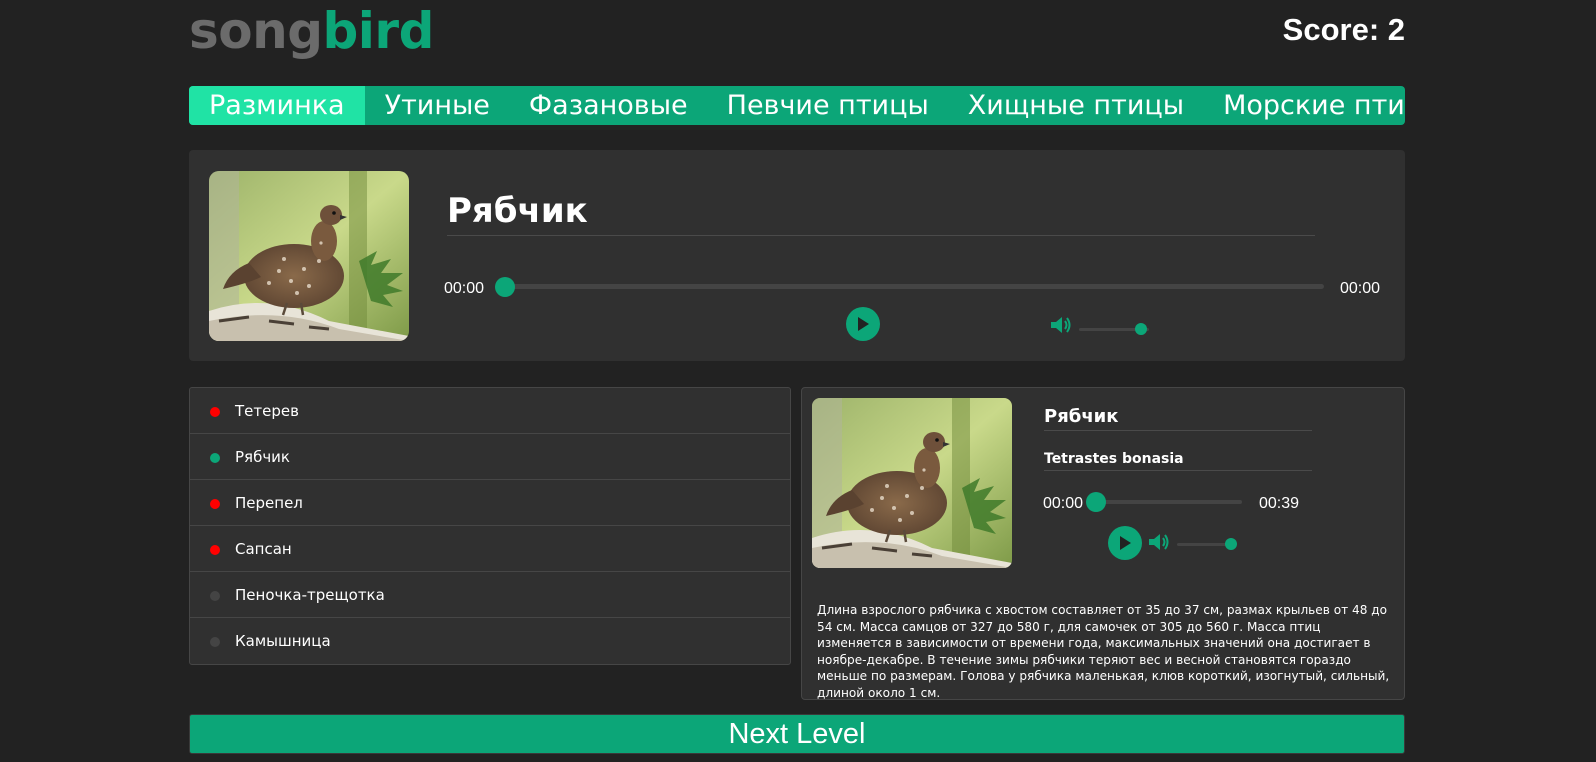  I want to click on list-item: Тетерев, so click(490, 411).